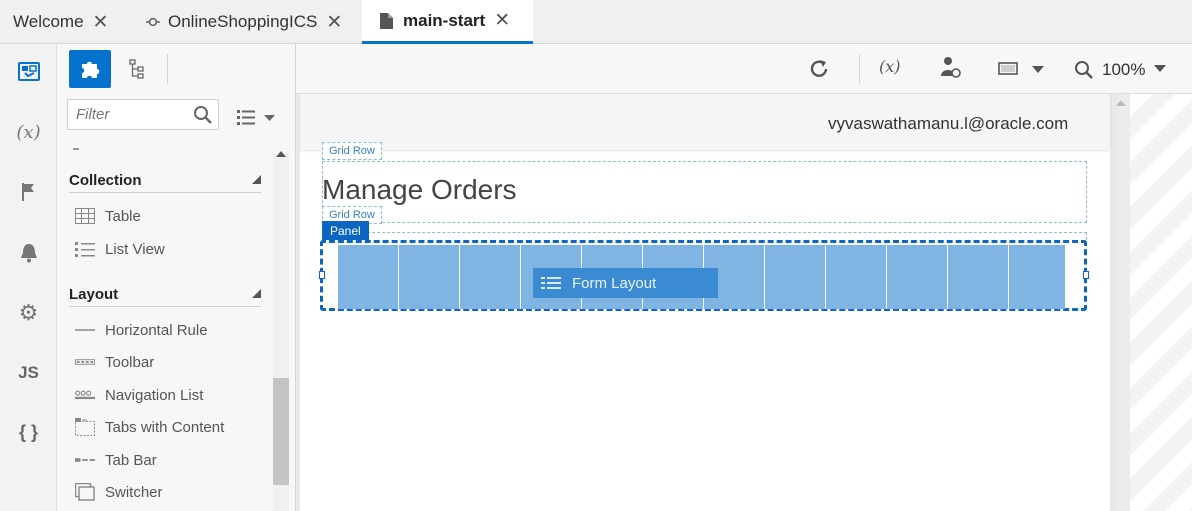 Image resolution: width=1192 pixels, height=511 pixels. What do you see at coordinates (76, 149) in the screenshot?
I see `truncated-item-marker` at bounding box center [76, 149].